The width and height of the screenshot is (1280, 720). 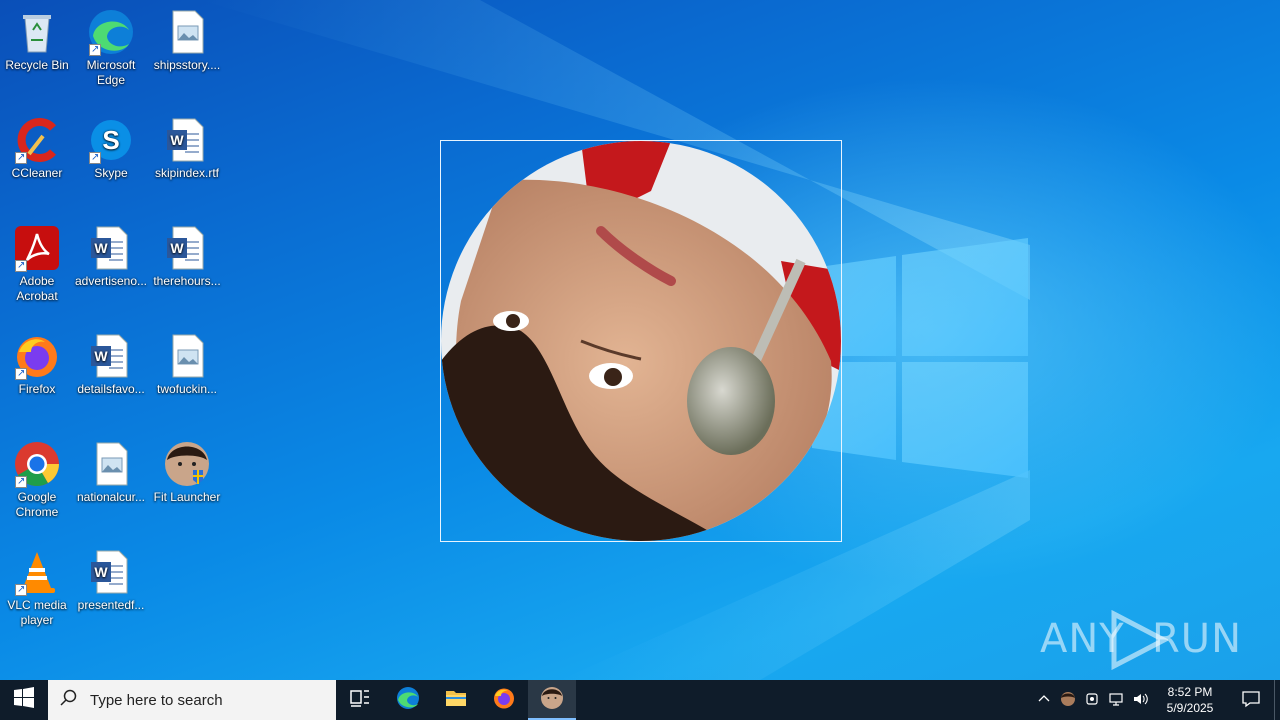 I want to click on windows-wallpaper-logo, so click(x=922, y=360).